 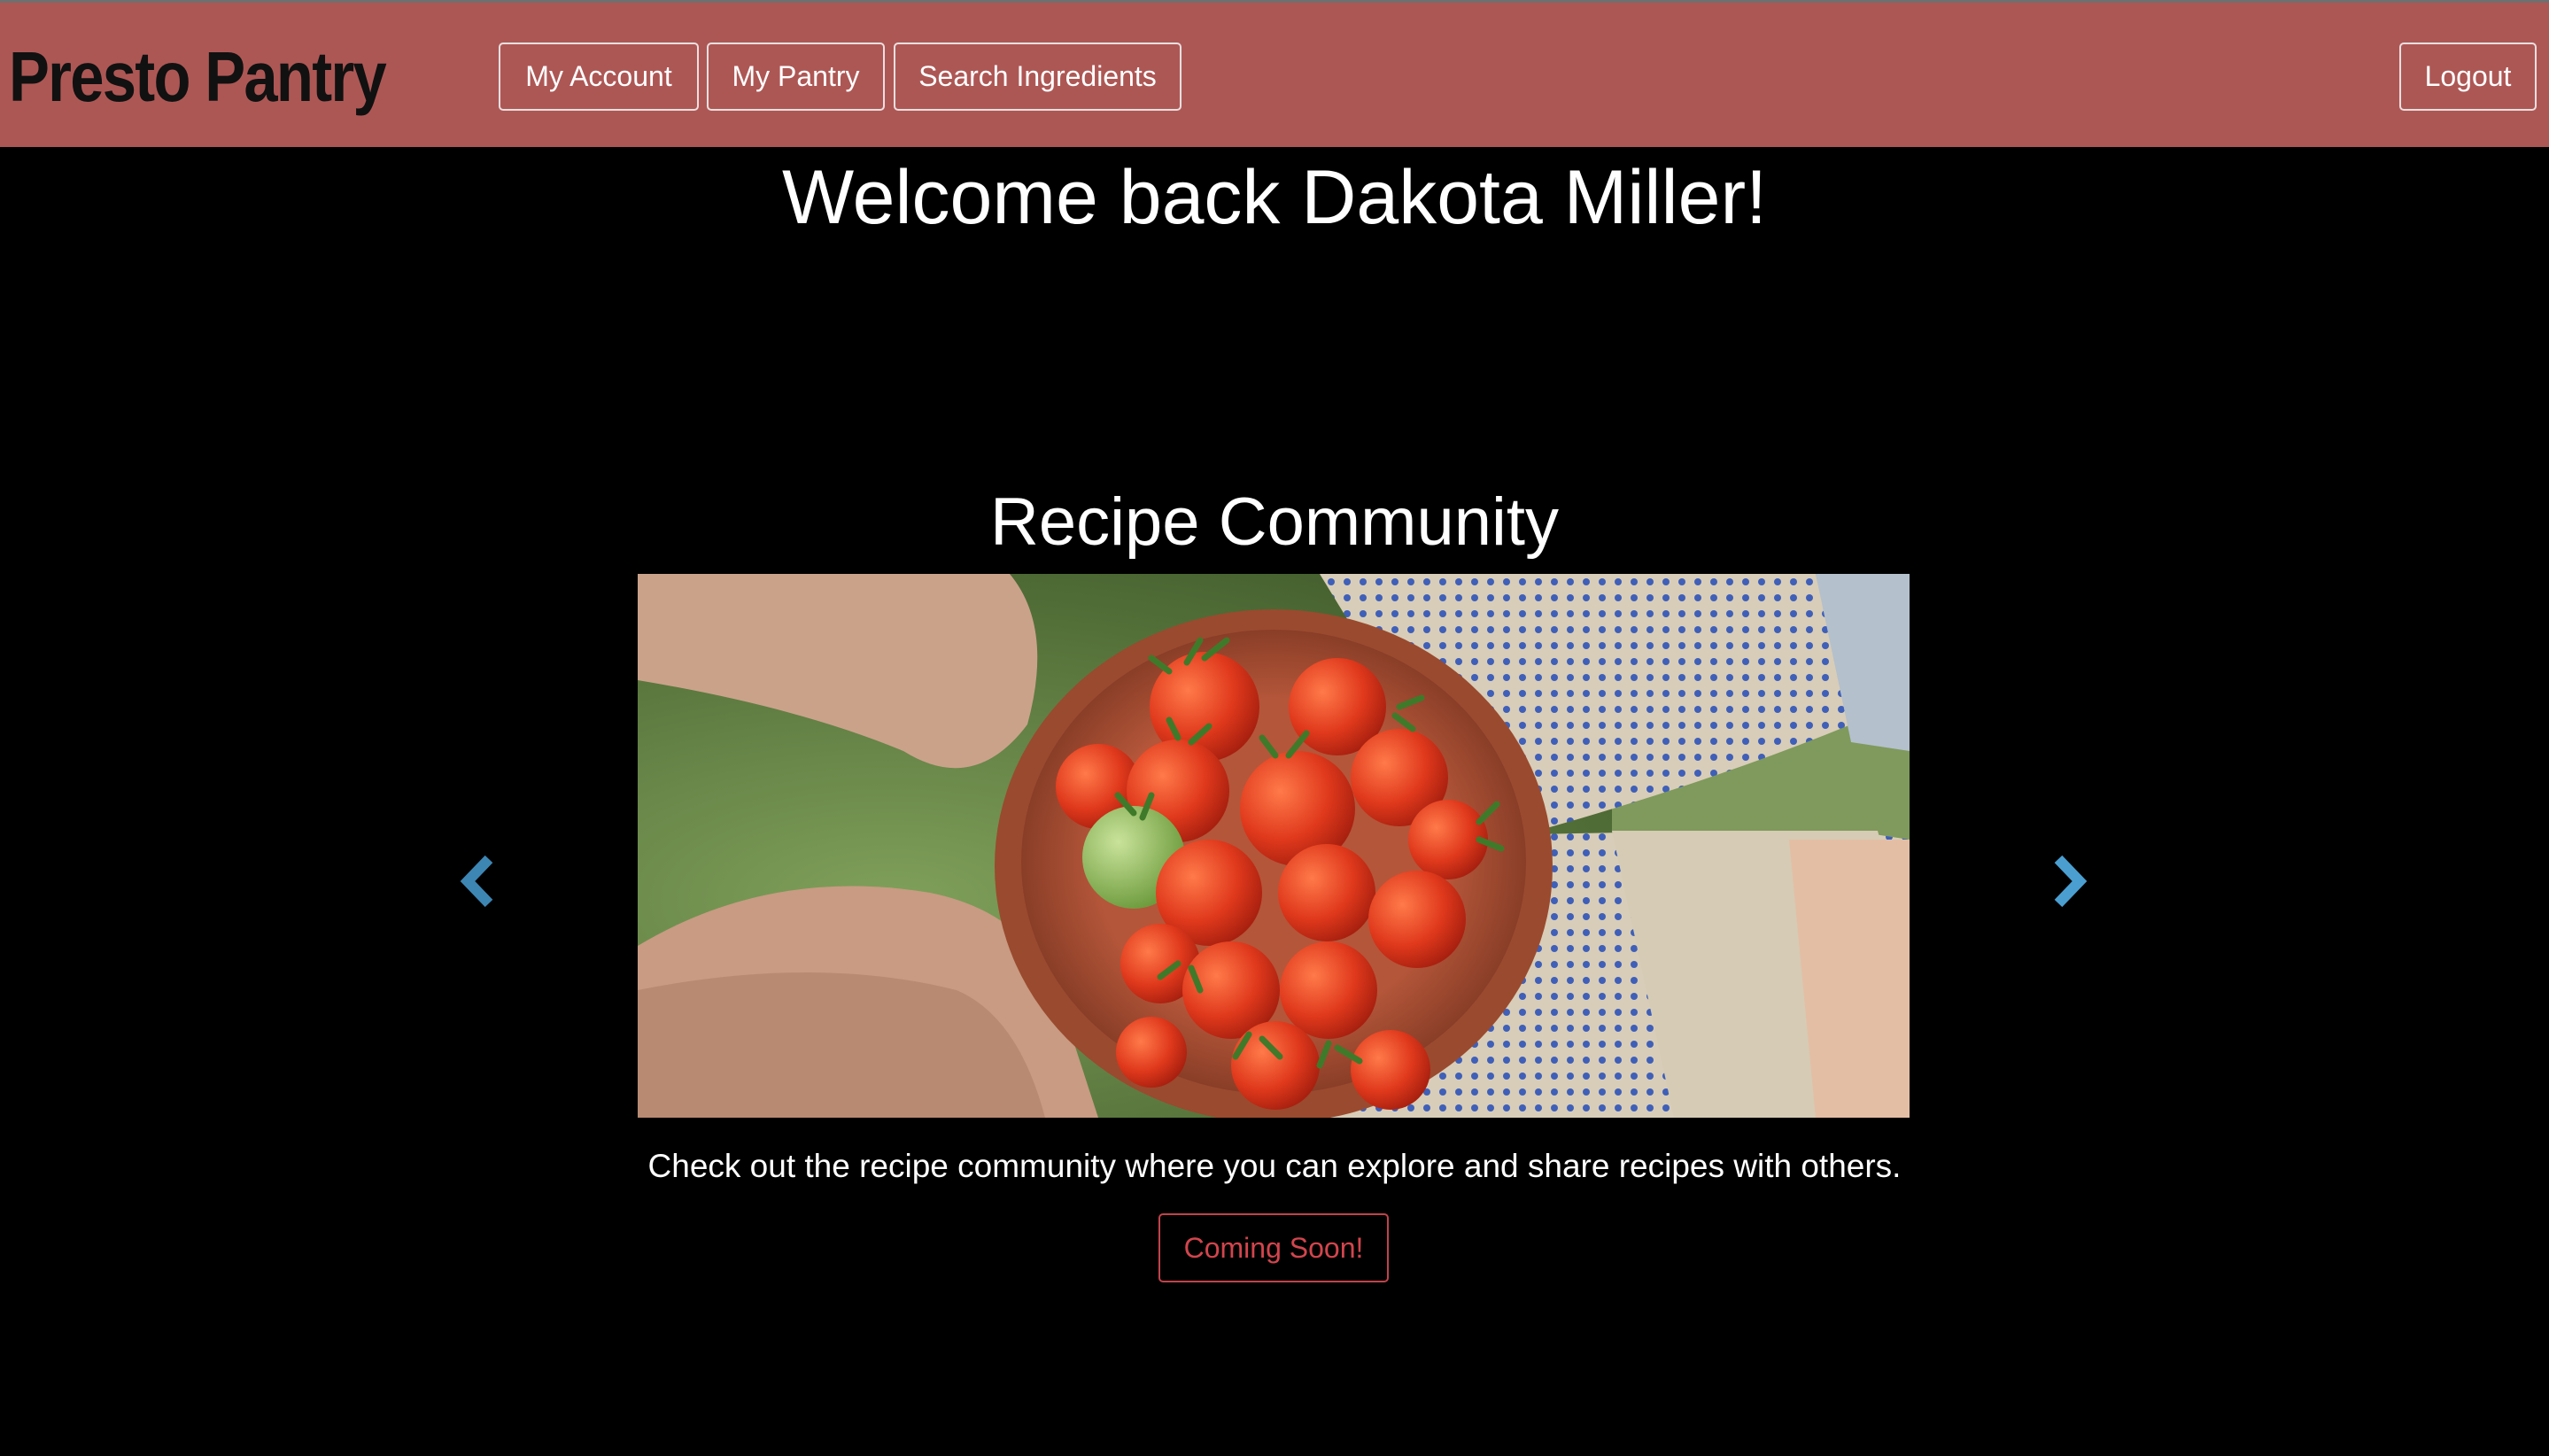 What do you see at coordinates (1275, 522) in the screenshot?
I see `recipe-community-title: Recipe Community` at bounding box center [1275, 522].